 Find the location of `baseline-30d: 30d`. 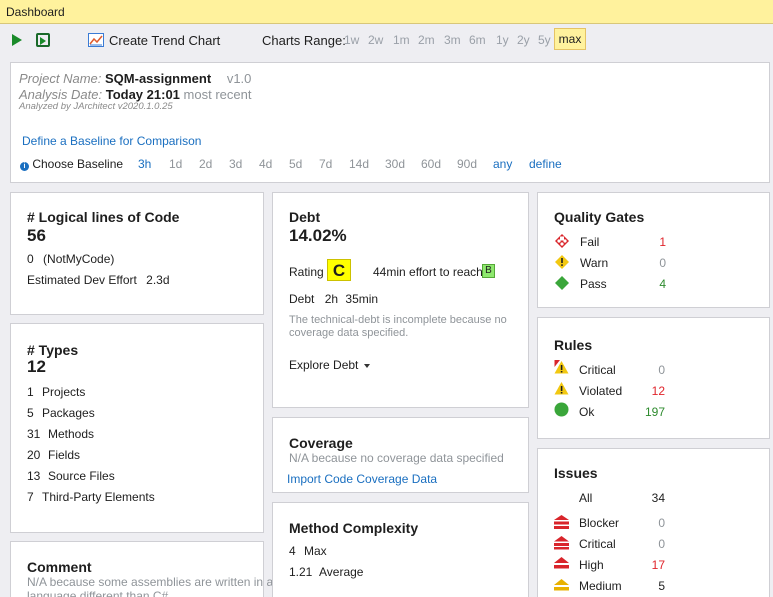

baseline-30d: 30d is located at coordinates (395, 164).